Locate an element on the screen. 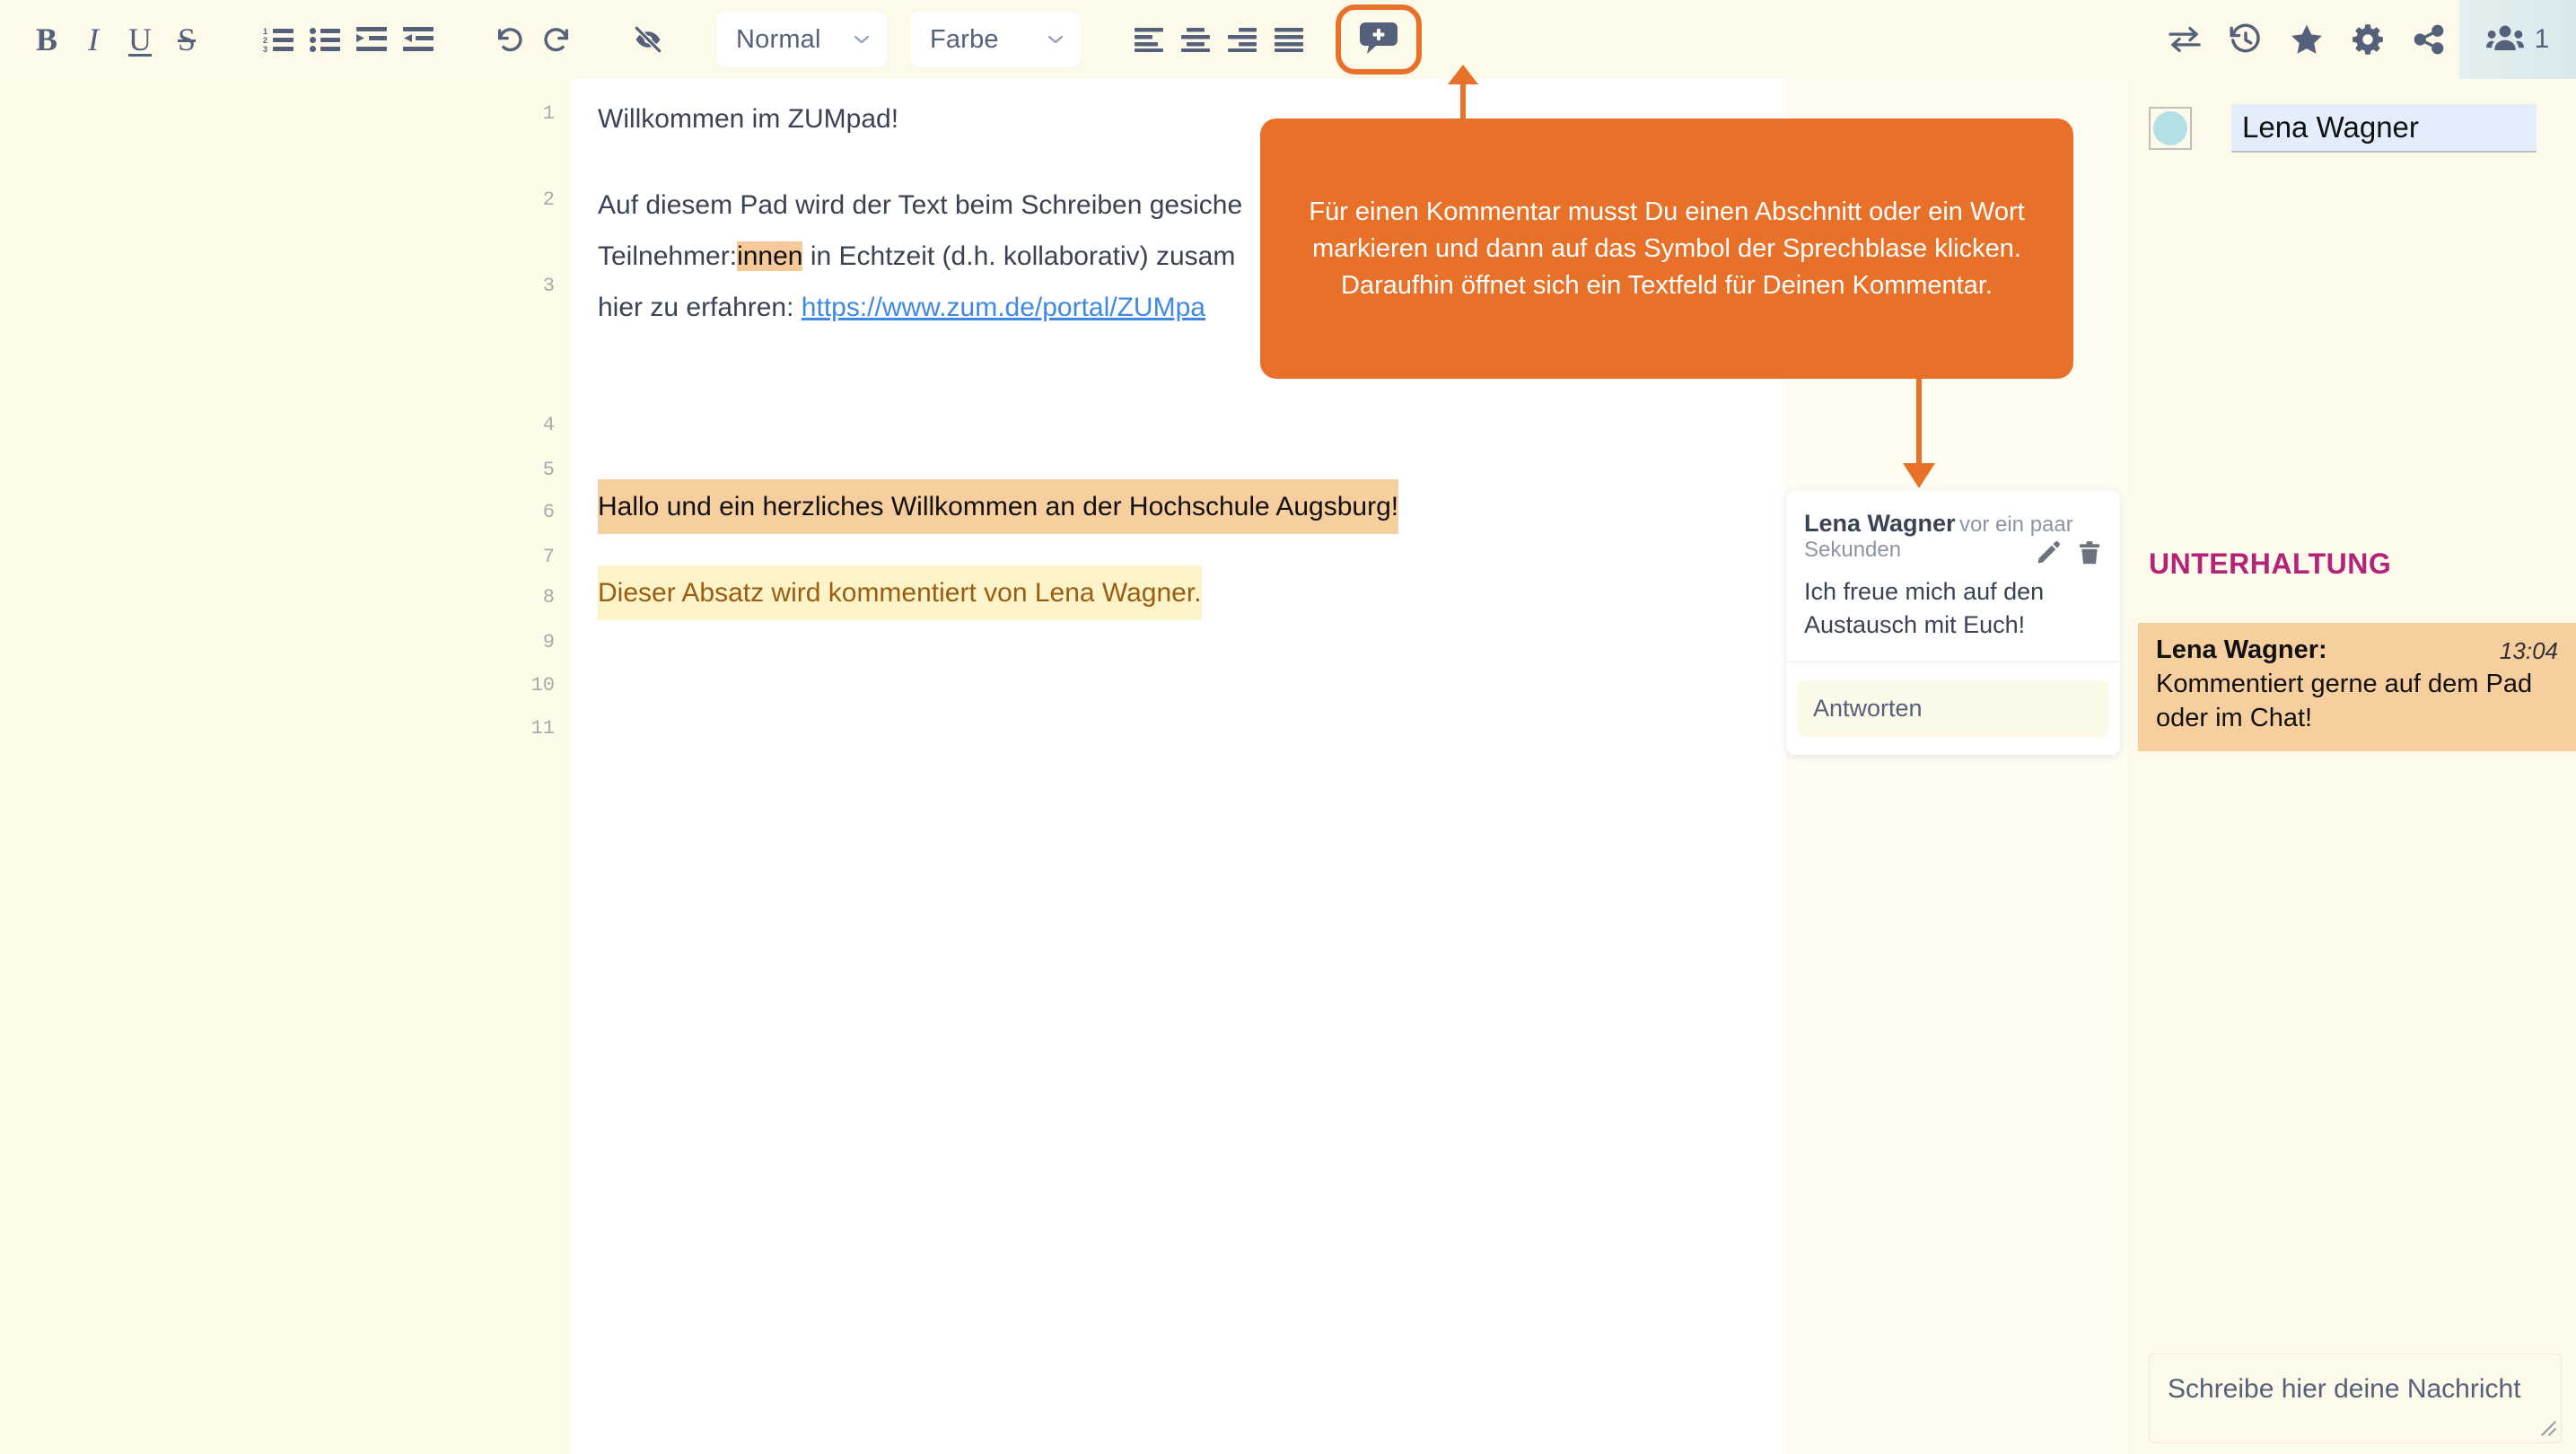  toolbar-left-group: B I U S 1 2 3 Normal Farbe is located at coordinates (711, 39).